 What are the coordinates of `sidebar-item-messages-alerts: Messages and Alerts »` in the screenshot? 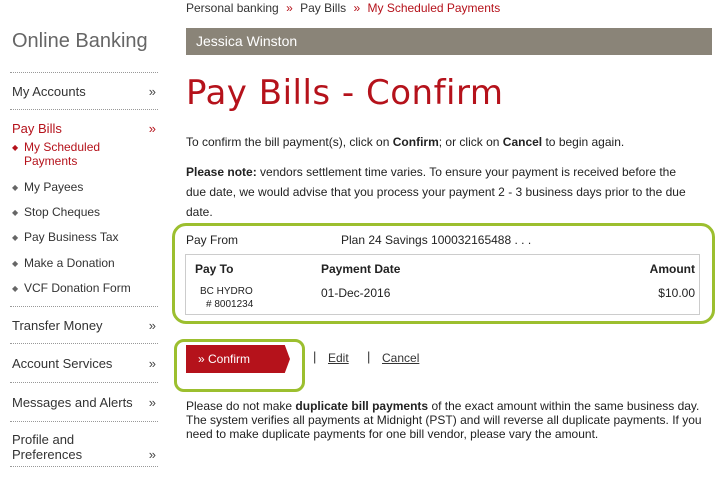 It's located at (84, 402).